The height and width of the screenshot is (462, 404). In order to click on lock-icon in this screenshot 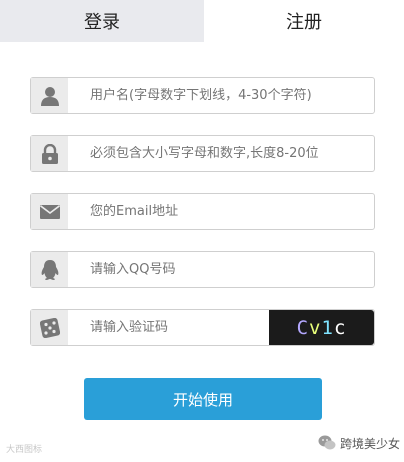, I will do `click(49, 153)`.